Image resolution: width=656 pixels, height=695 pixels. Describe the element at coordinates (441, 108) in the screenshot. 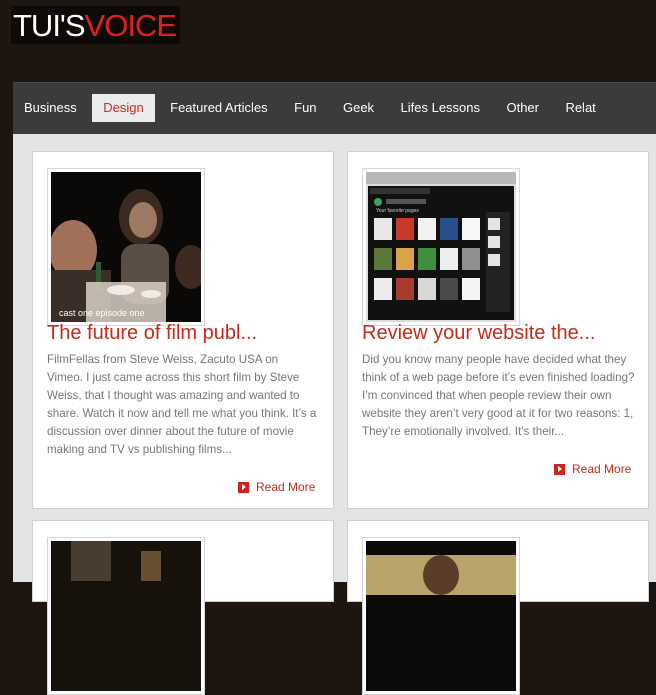

I see `nav-item-lifes-lessons: Lifes Lessons` at that location.